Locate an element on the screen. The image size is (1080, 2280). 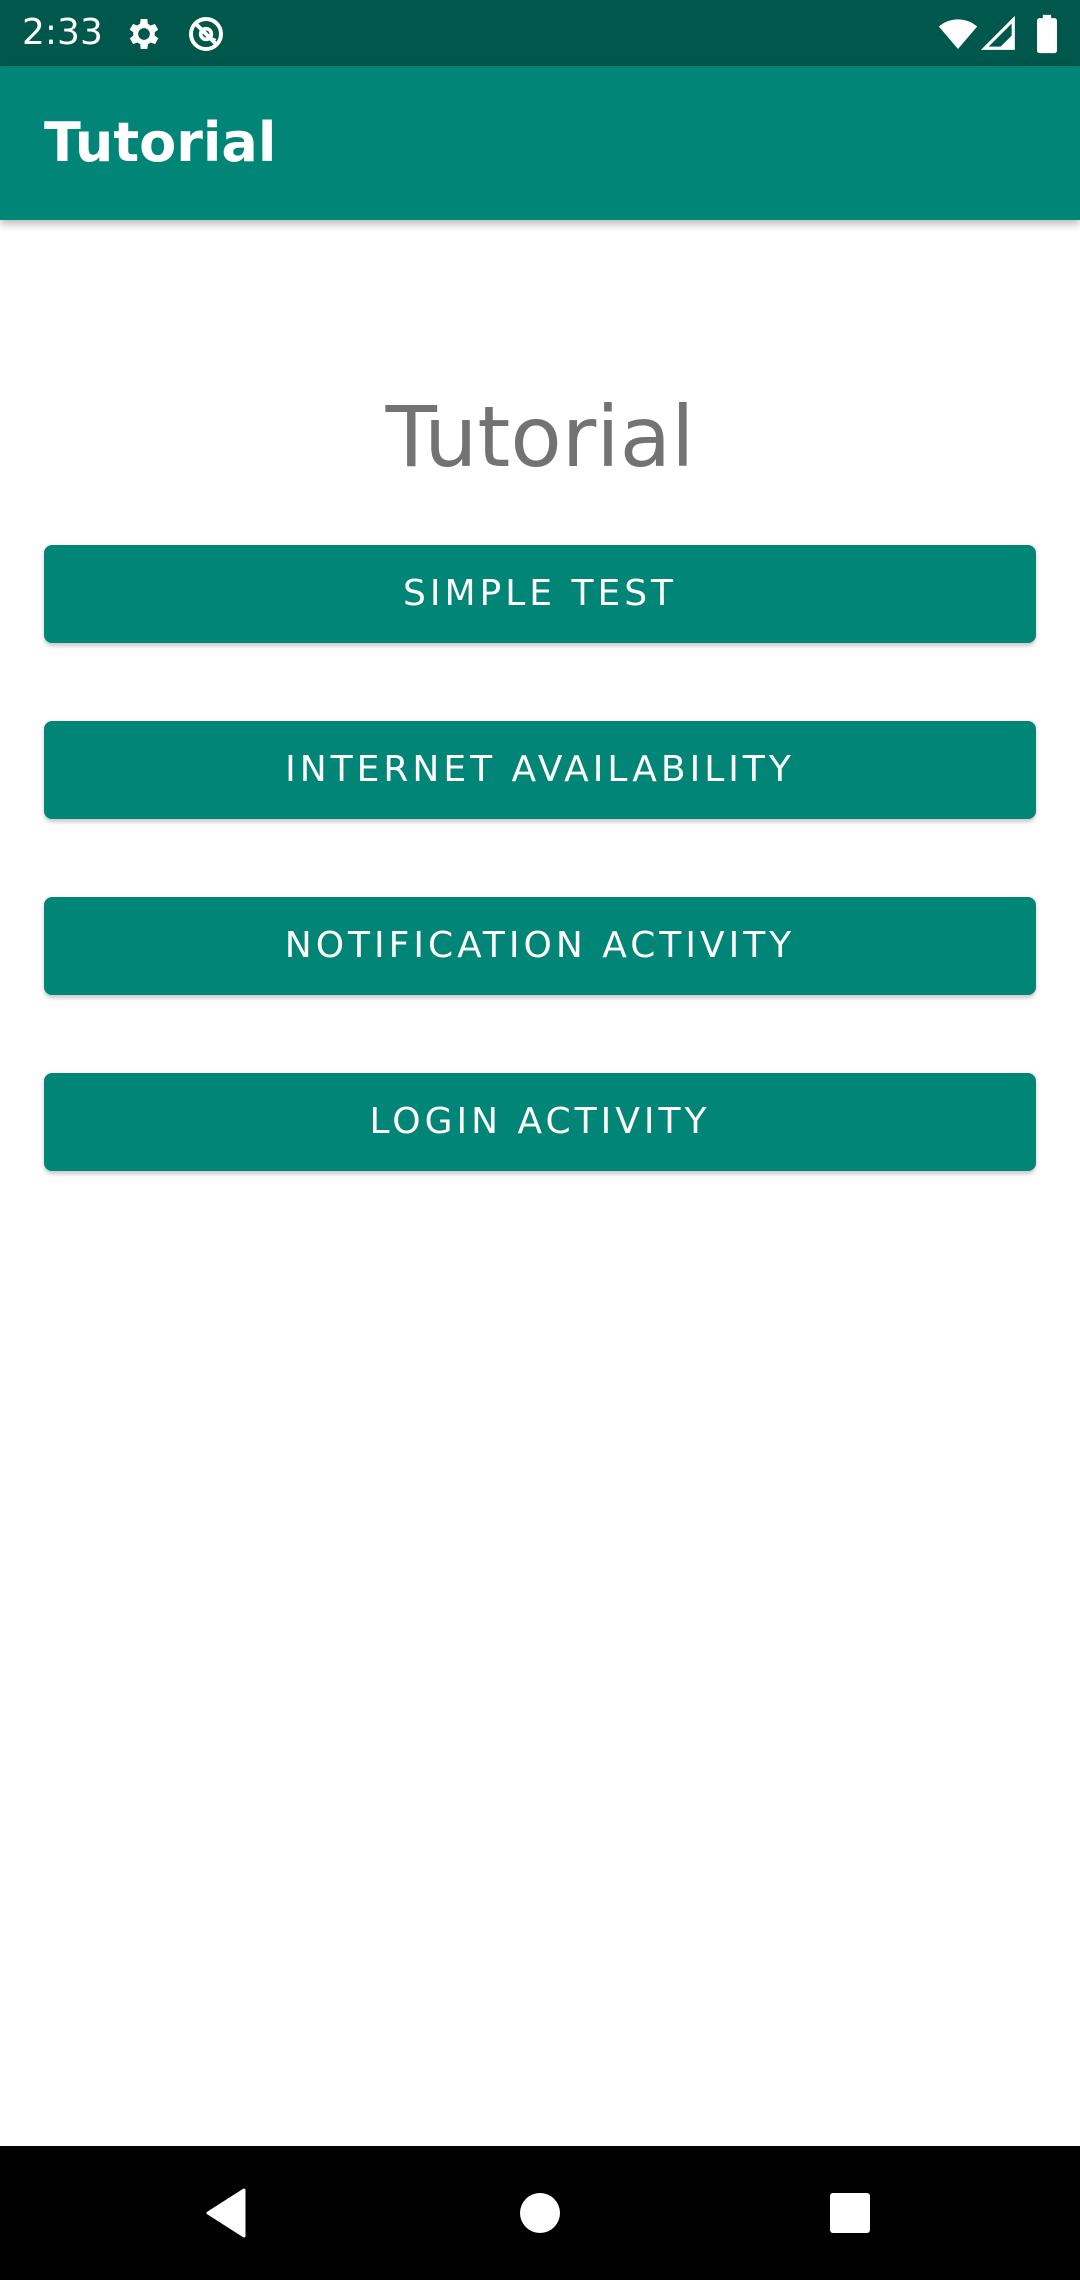
navigation-bar is located at coordinates (540, 2213).